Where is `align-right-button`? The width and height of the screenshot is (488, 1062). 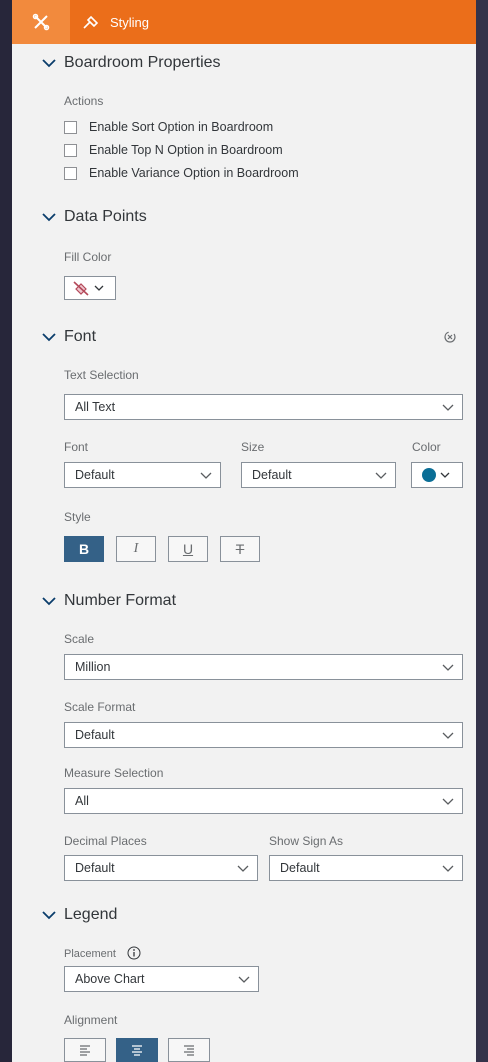
align-right-button is located at coordinates (189, 1050).